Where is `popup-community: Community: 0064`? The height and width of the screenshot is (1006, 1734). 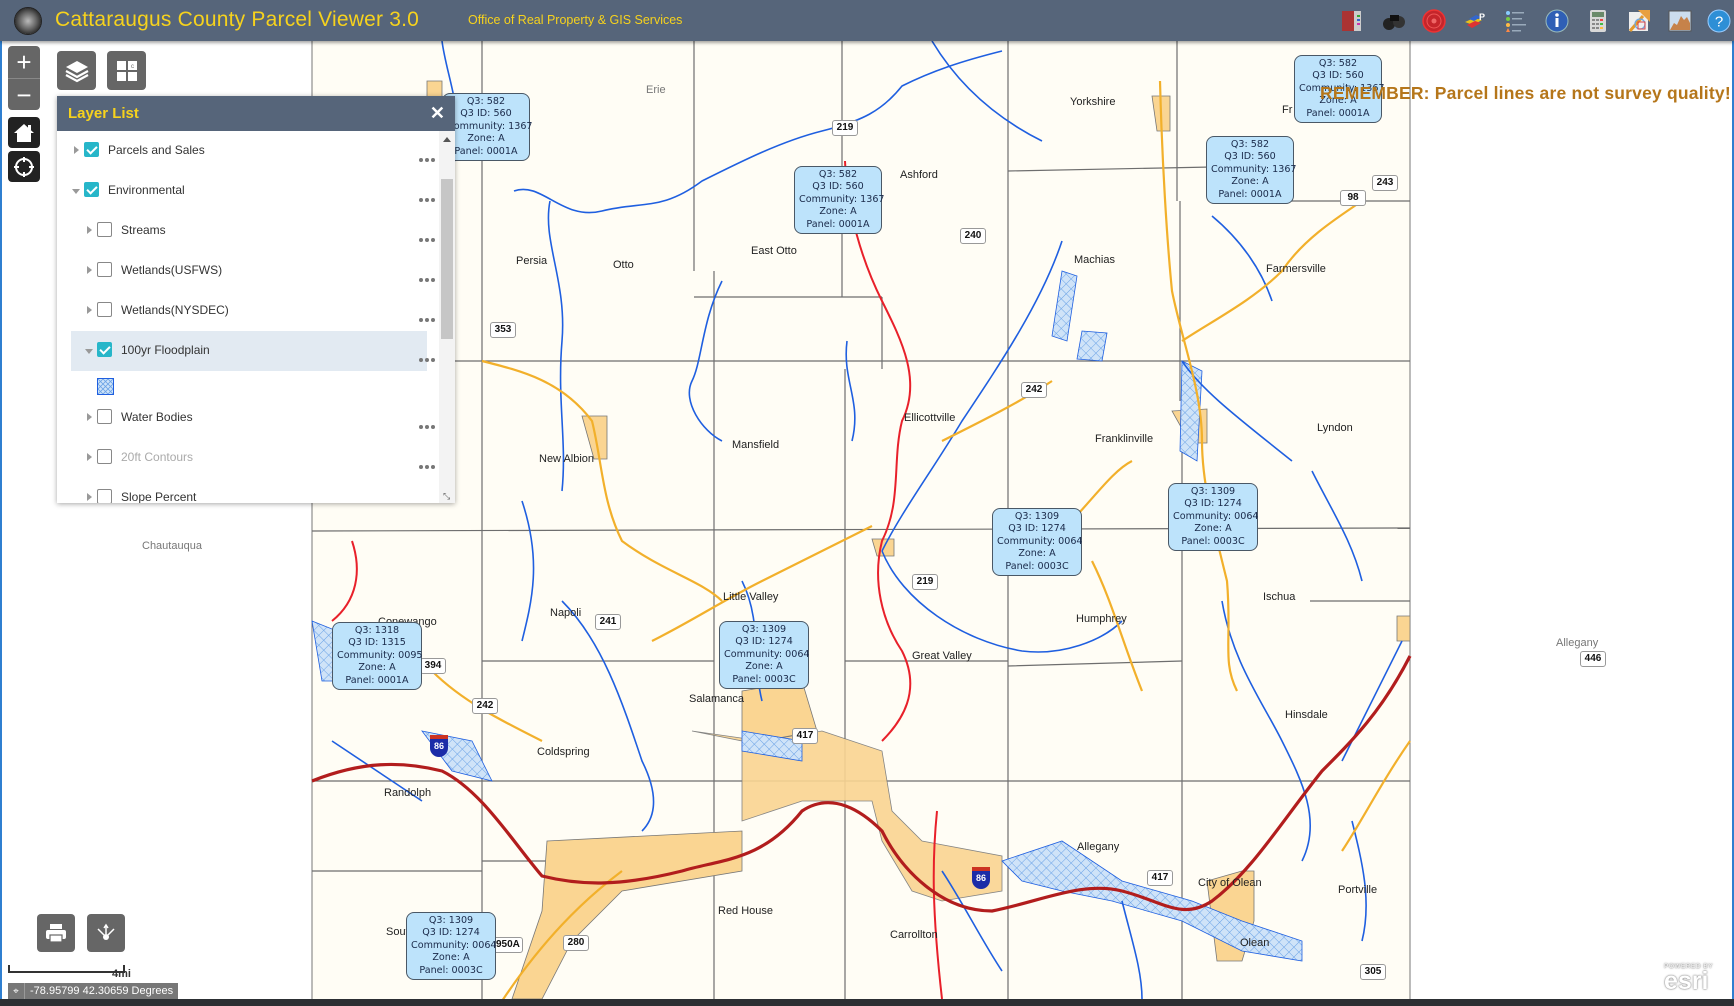
popup-community: Community: 0064 is located at coordinates (454, 945).